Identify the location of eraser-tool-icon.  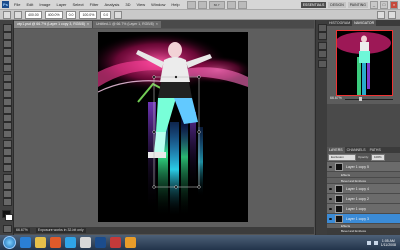
(7, 110).